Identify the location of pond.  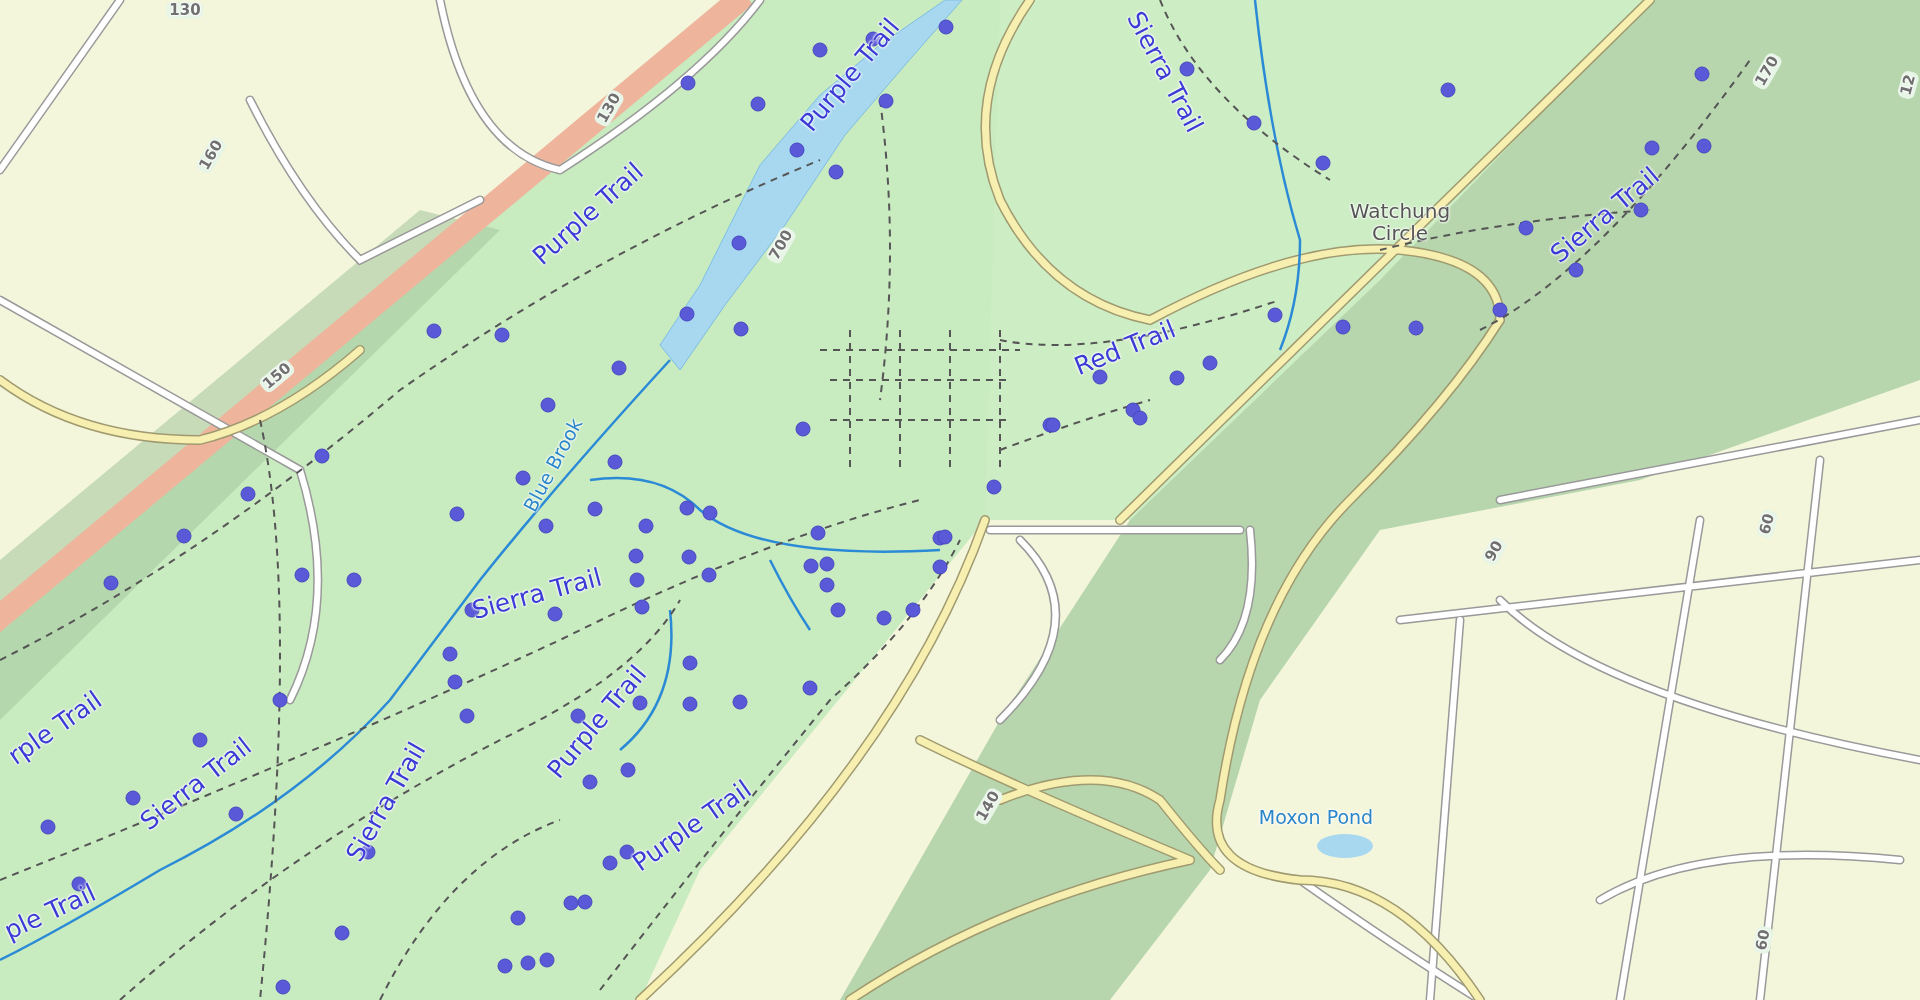
(1345, 846).